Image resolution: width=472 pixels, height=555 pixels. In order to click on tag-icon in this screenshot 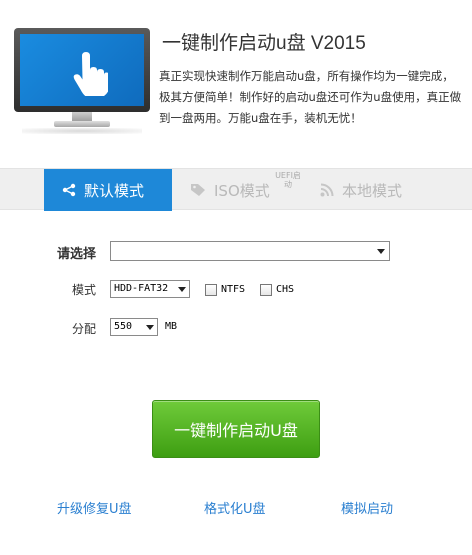, I will do `click(198, 190)`.